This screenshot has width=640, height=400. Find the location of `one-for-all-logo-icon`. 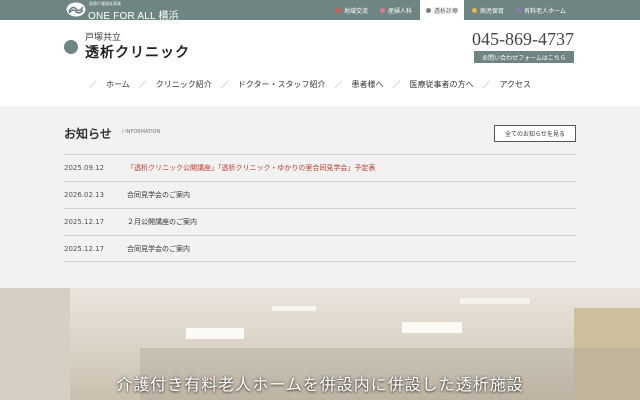

one-for-all-logo-icon is located at coordinates (76, 9).